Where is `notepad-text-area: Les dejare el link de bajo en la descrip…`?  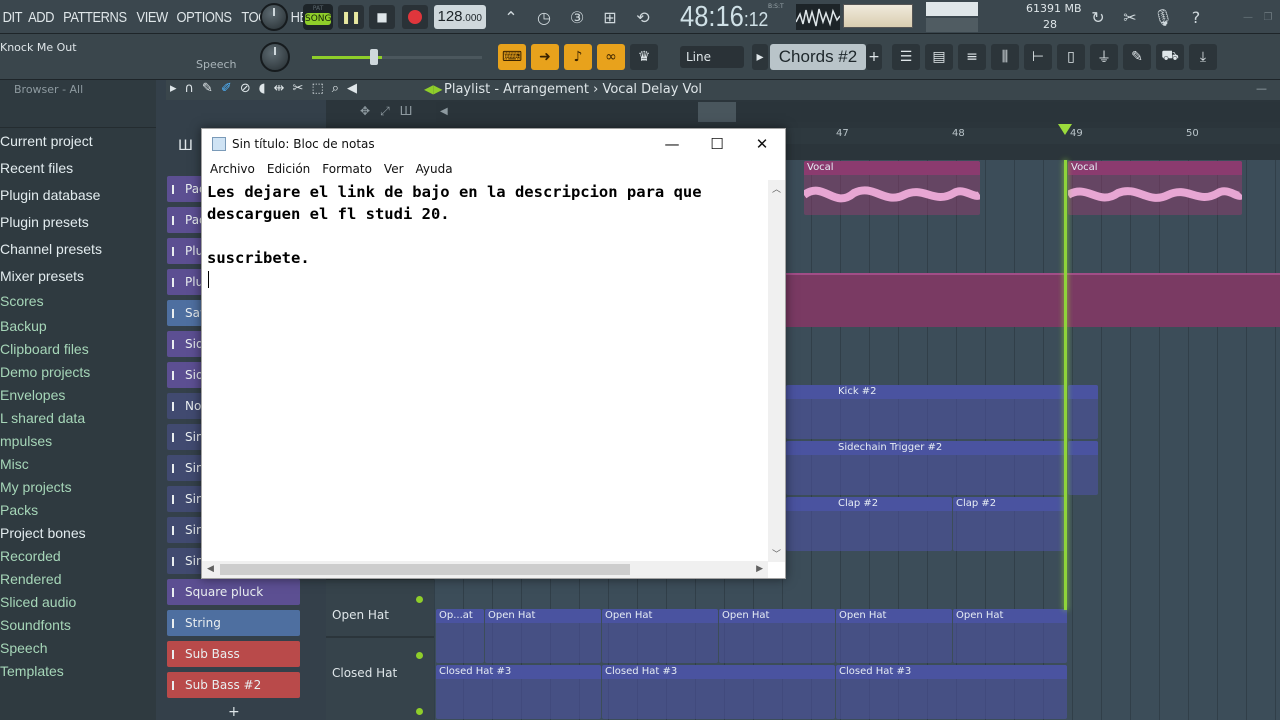 notepad-text-area: Les dejare el link de bajo en la descrip… is located at coordinates (489, 225).